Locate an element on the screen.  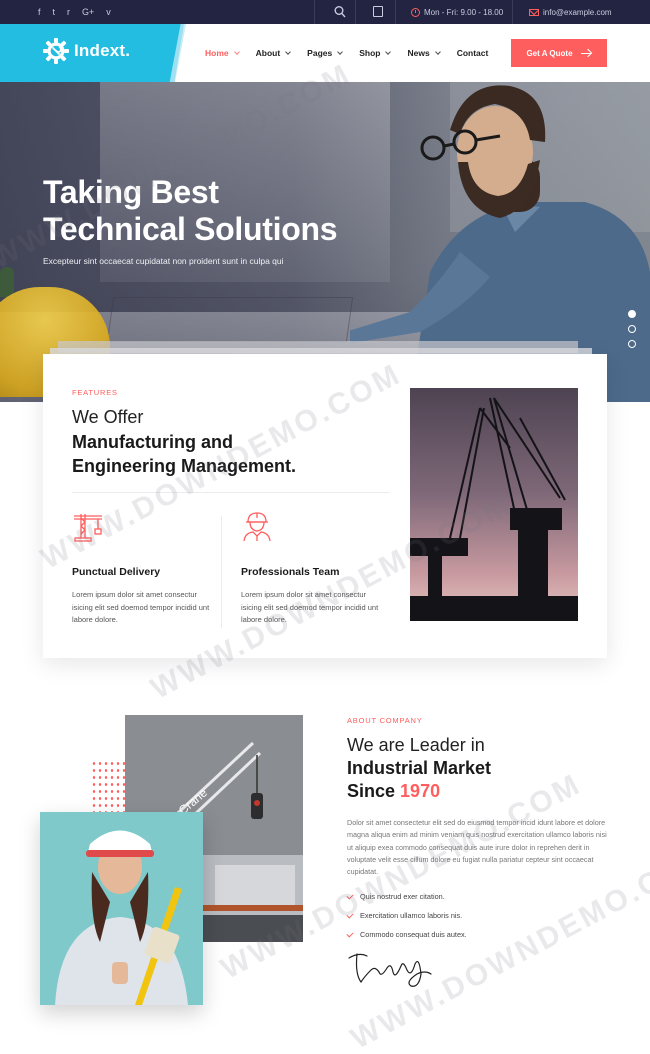
hours-text: Mon - Fri: 9.00 - 18.00 is located at coordinates (464, 12).